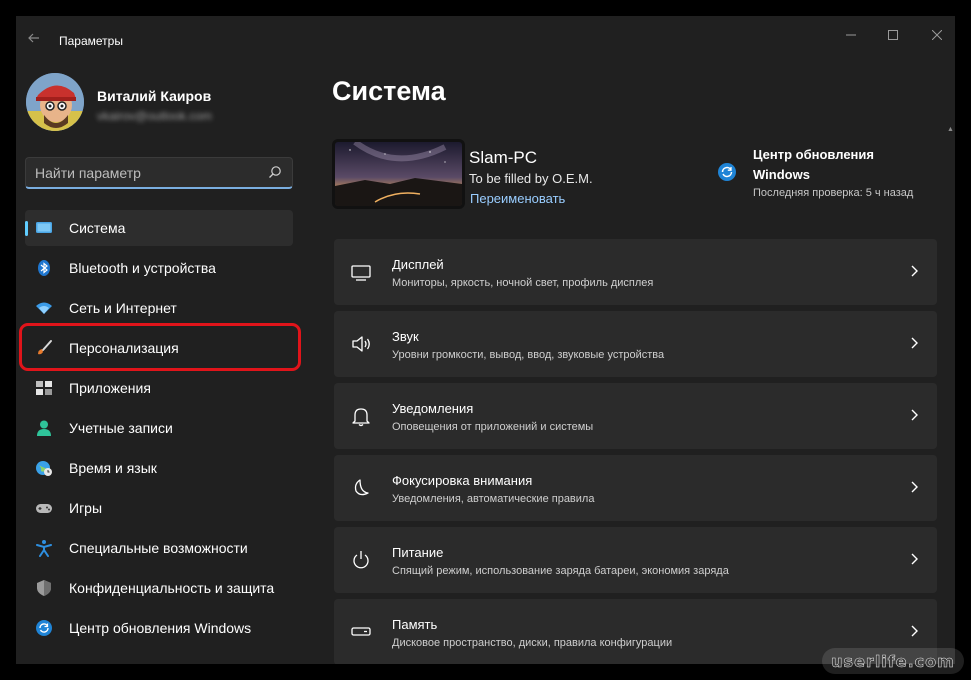 This screenshot has height=680, width=971. I want to click on card-title: Дисплей, so click(418, 264).